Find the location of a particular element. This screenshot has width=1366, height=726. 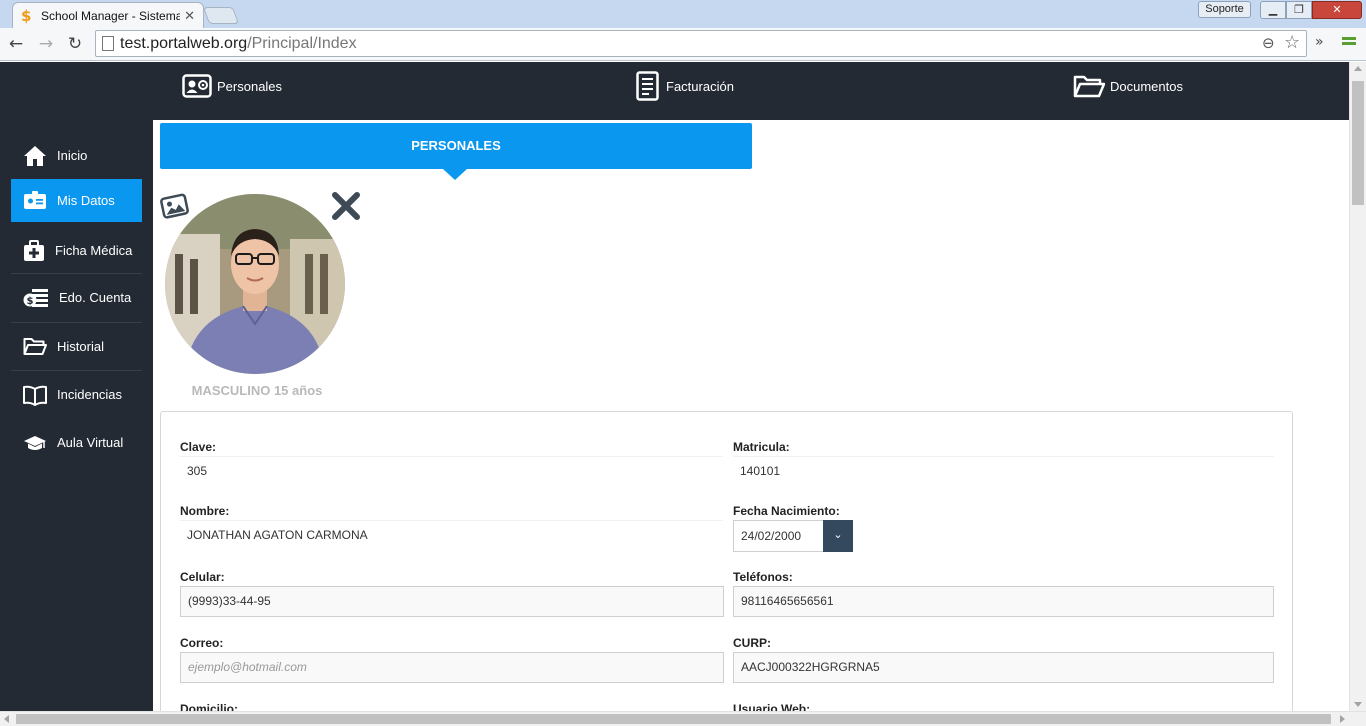

medical-kit-icon is located at coordinates (34, 250).